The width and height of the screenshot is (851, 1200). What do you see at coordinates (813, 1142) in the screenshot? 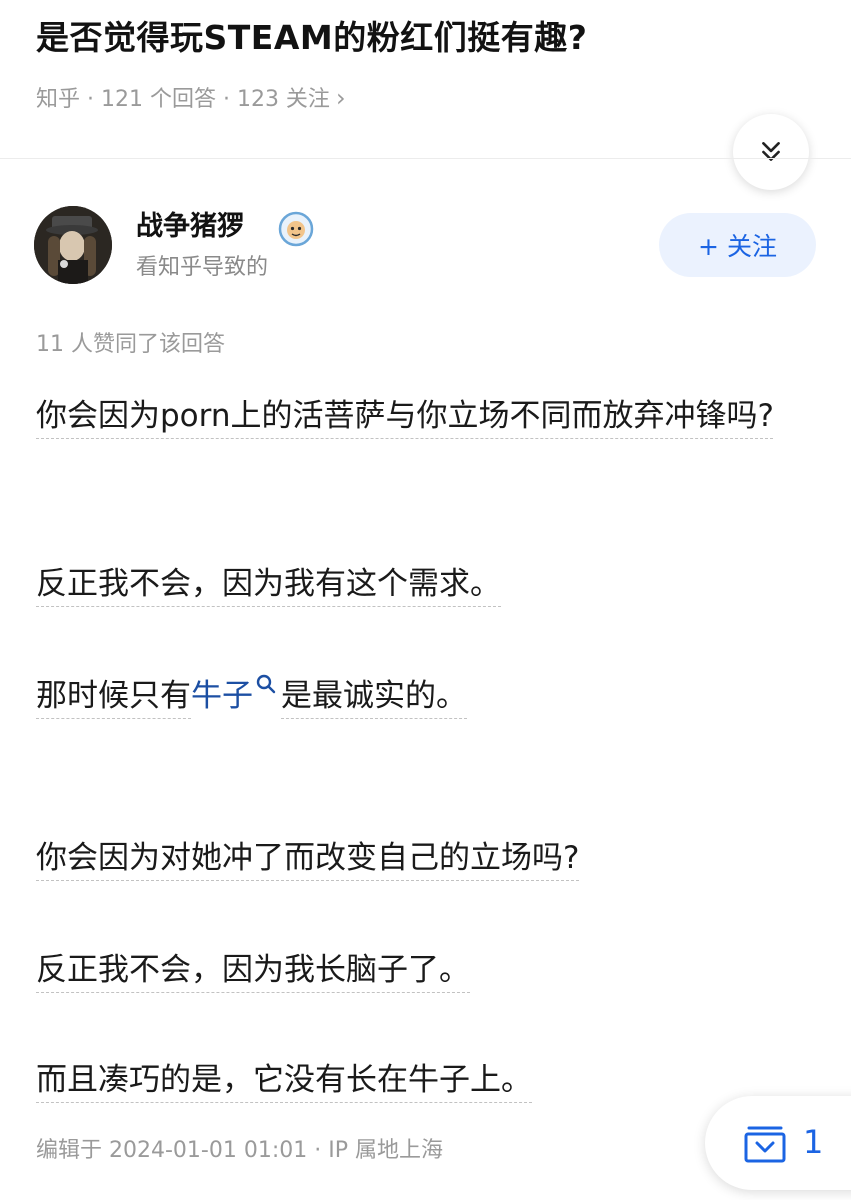
I see `collection-count: 1` at bounding box center [813, 1142].